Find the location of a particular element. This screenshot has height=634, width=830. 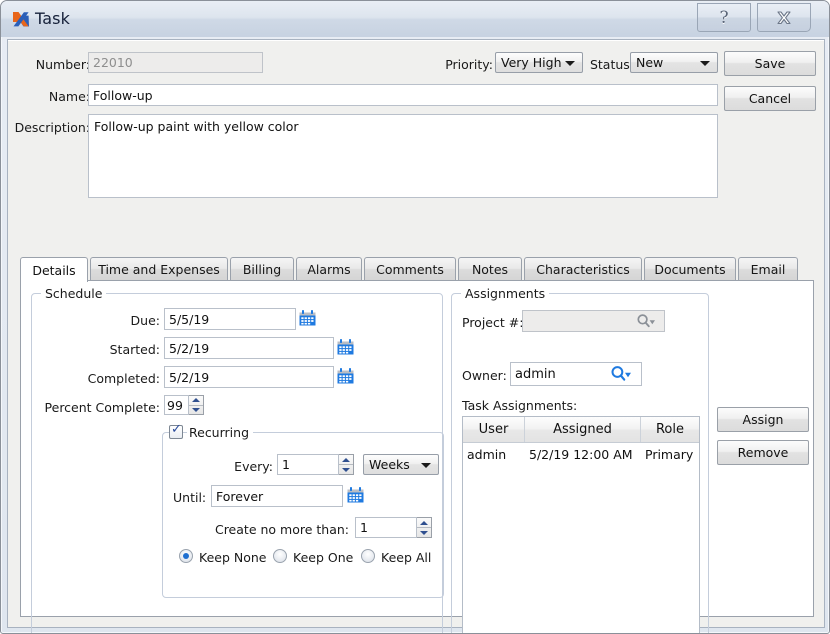

tab-billing: Billing is located at coordinates (262, 269).